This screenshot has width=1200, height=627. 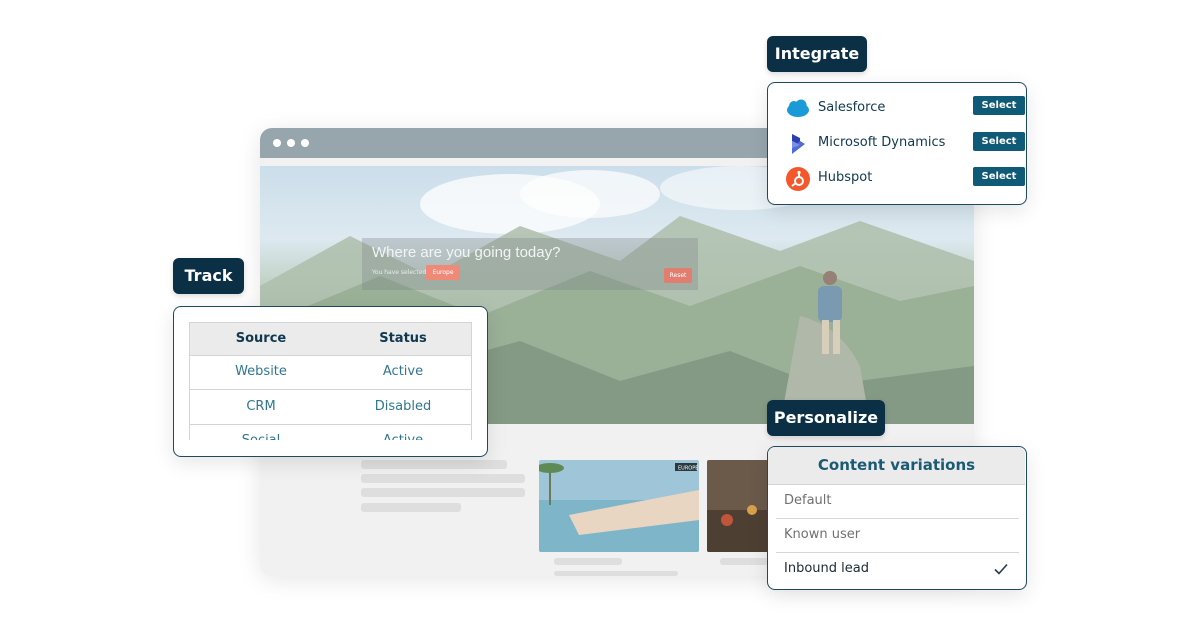 I want to click on hubspot-sprocket-icon, so click(x=798, y=179).